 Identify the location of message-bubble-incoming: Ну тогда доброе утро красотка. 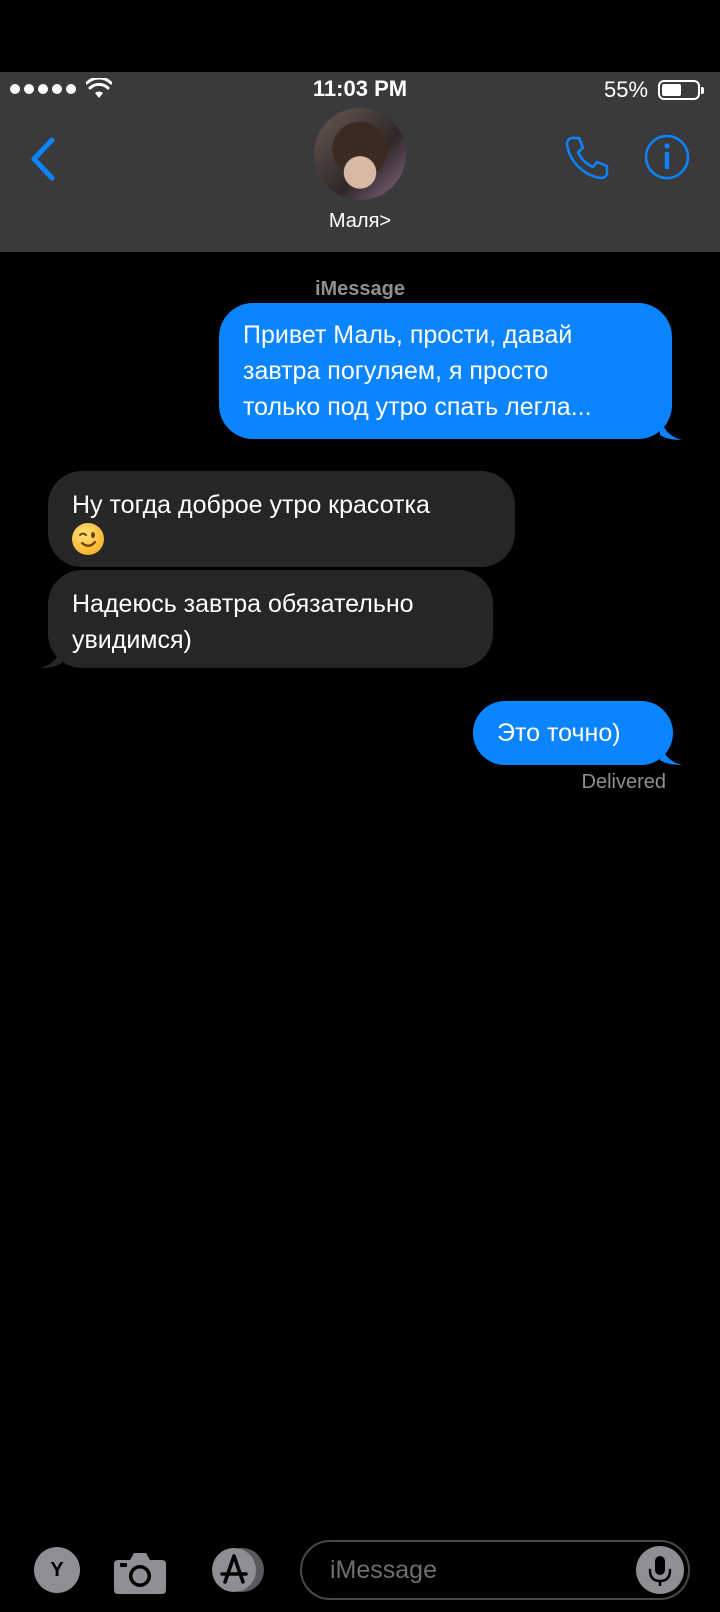
(281, 519).